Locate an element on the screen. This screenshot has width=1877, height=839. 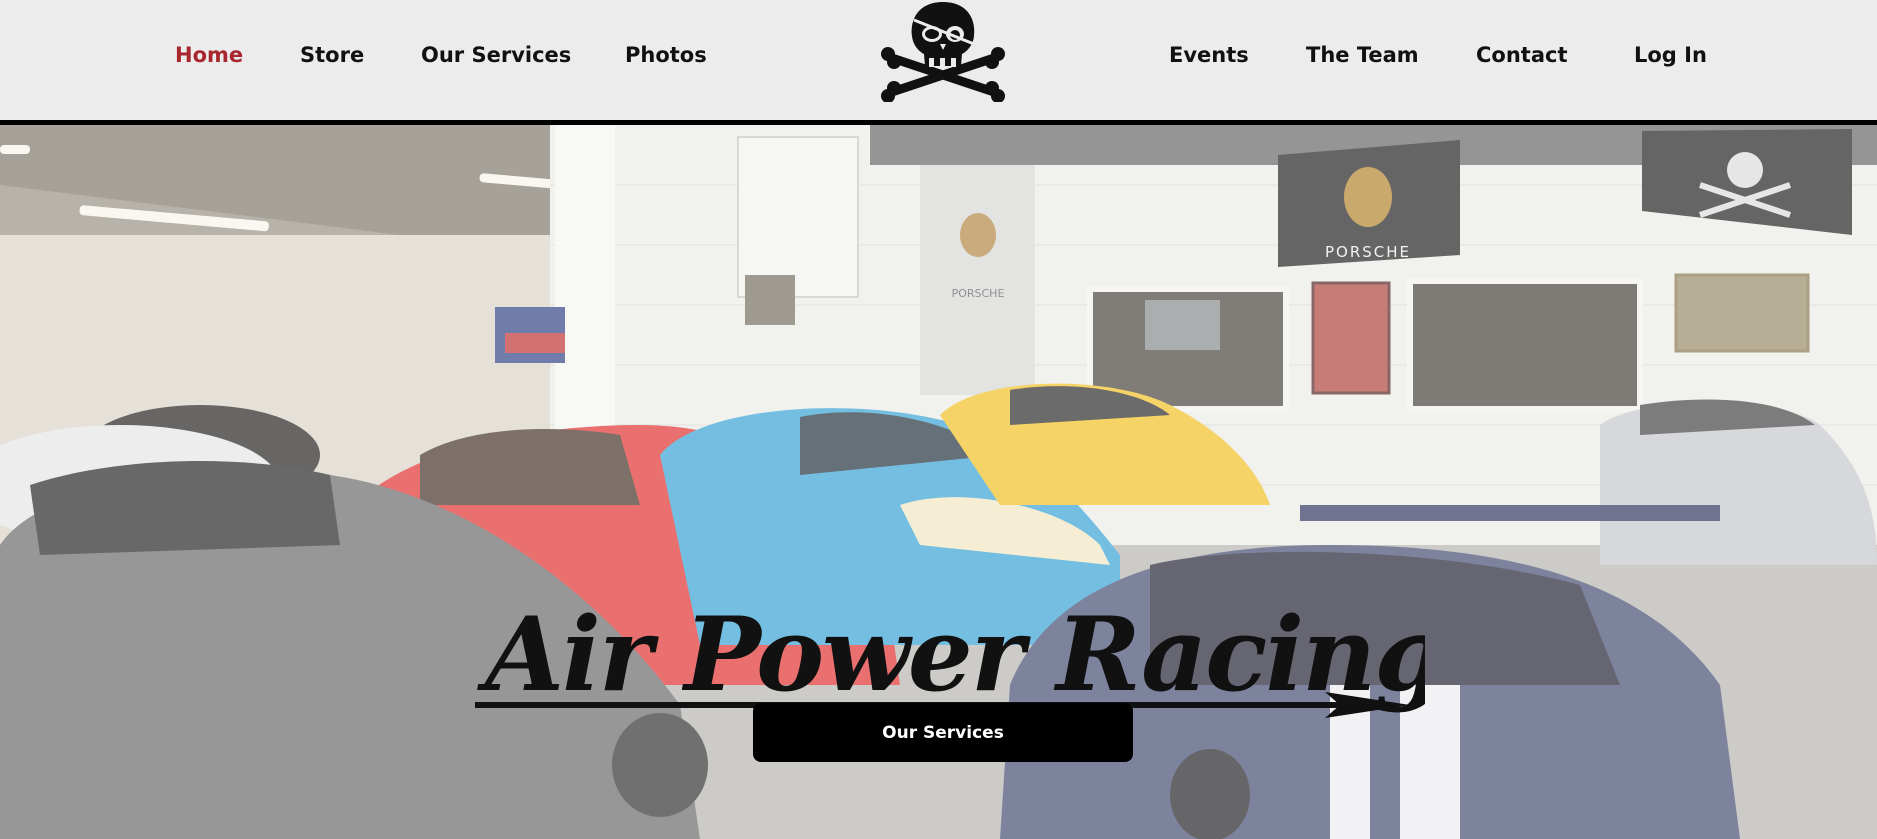
nav-photos: Photos is located at coordinates (666, 55).